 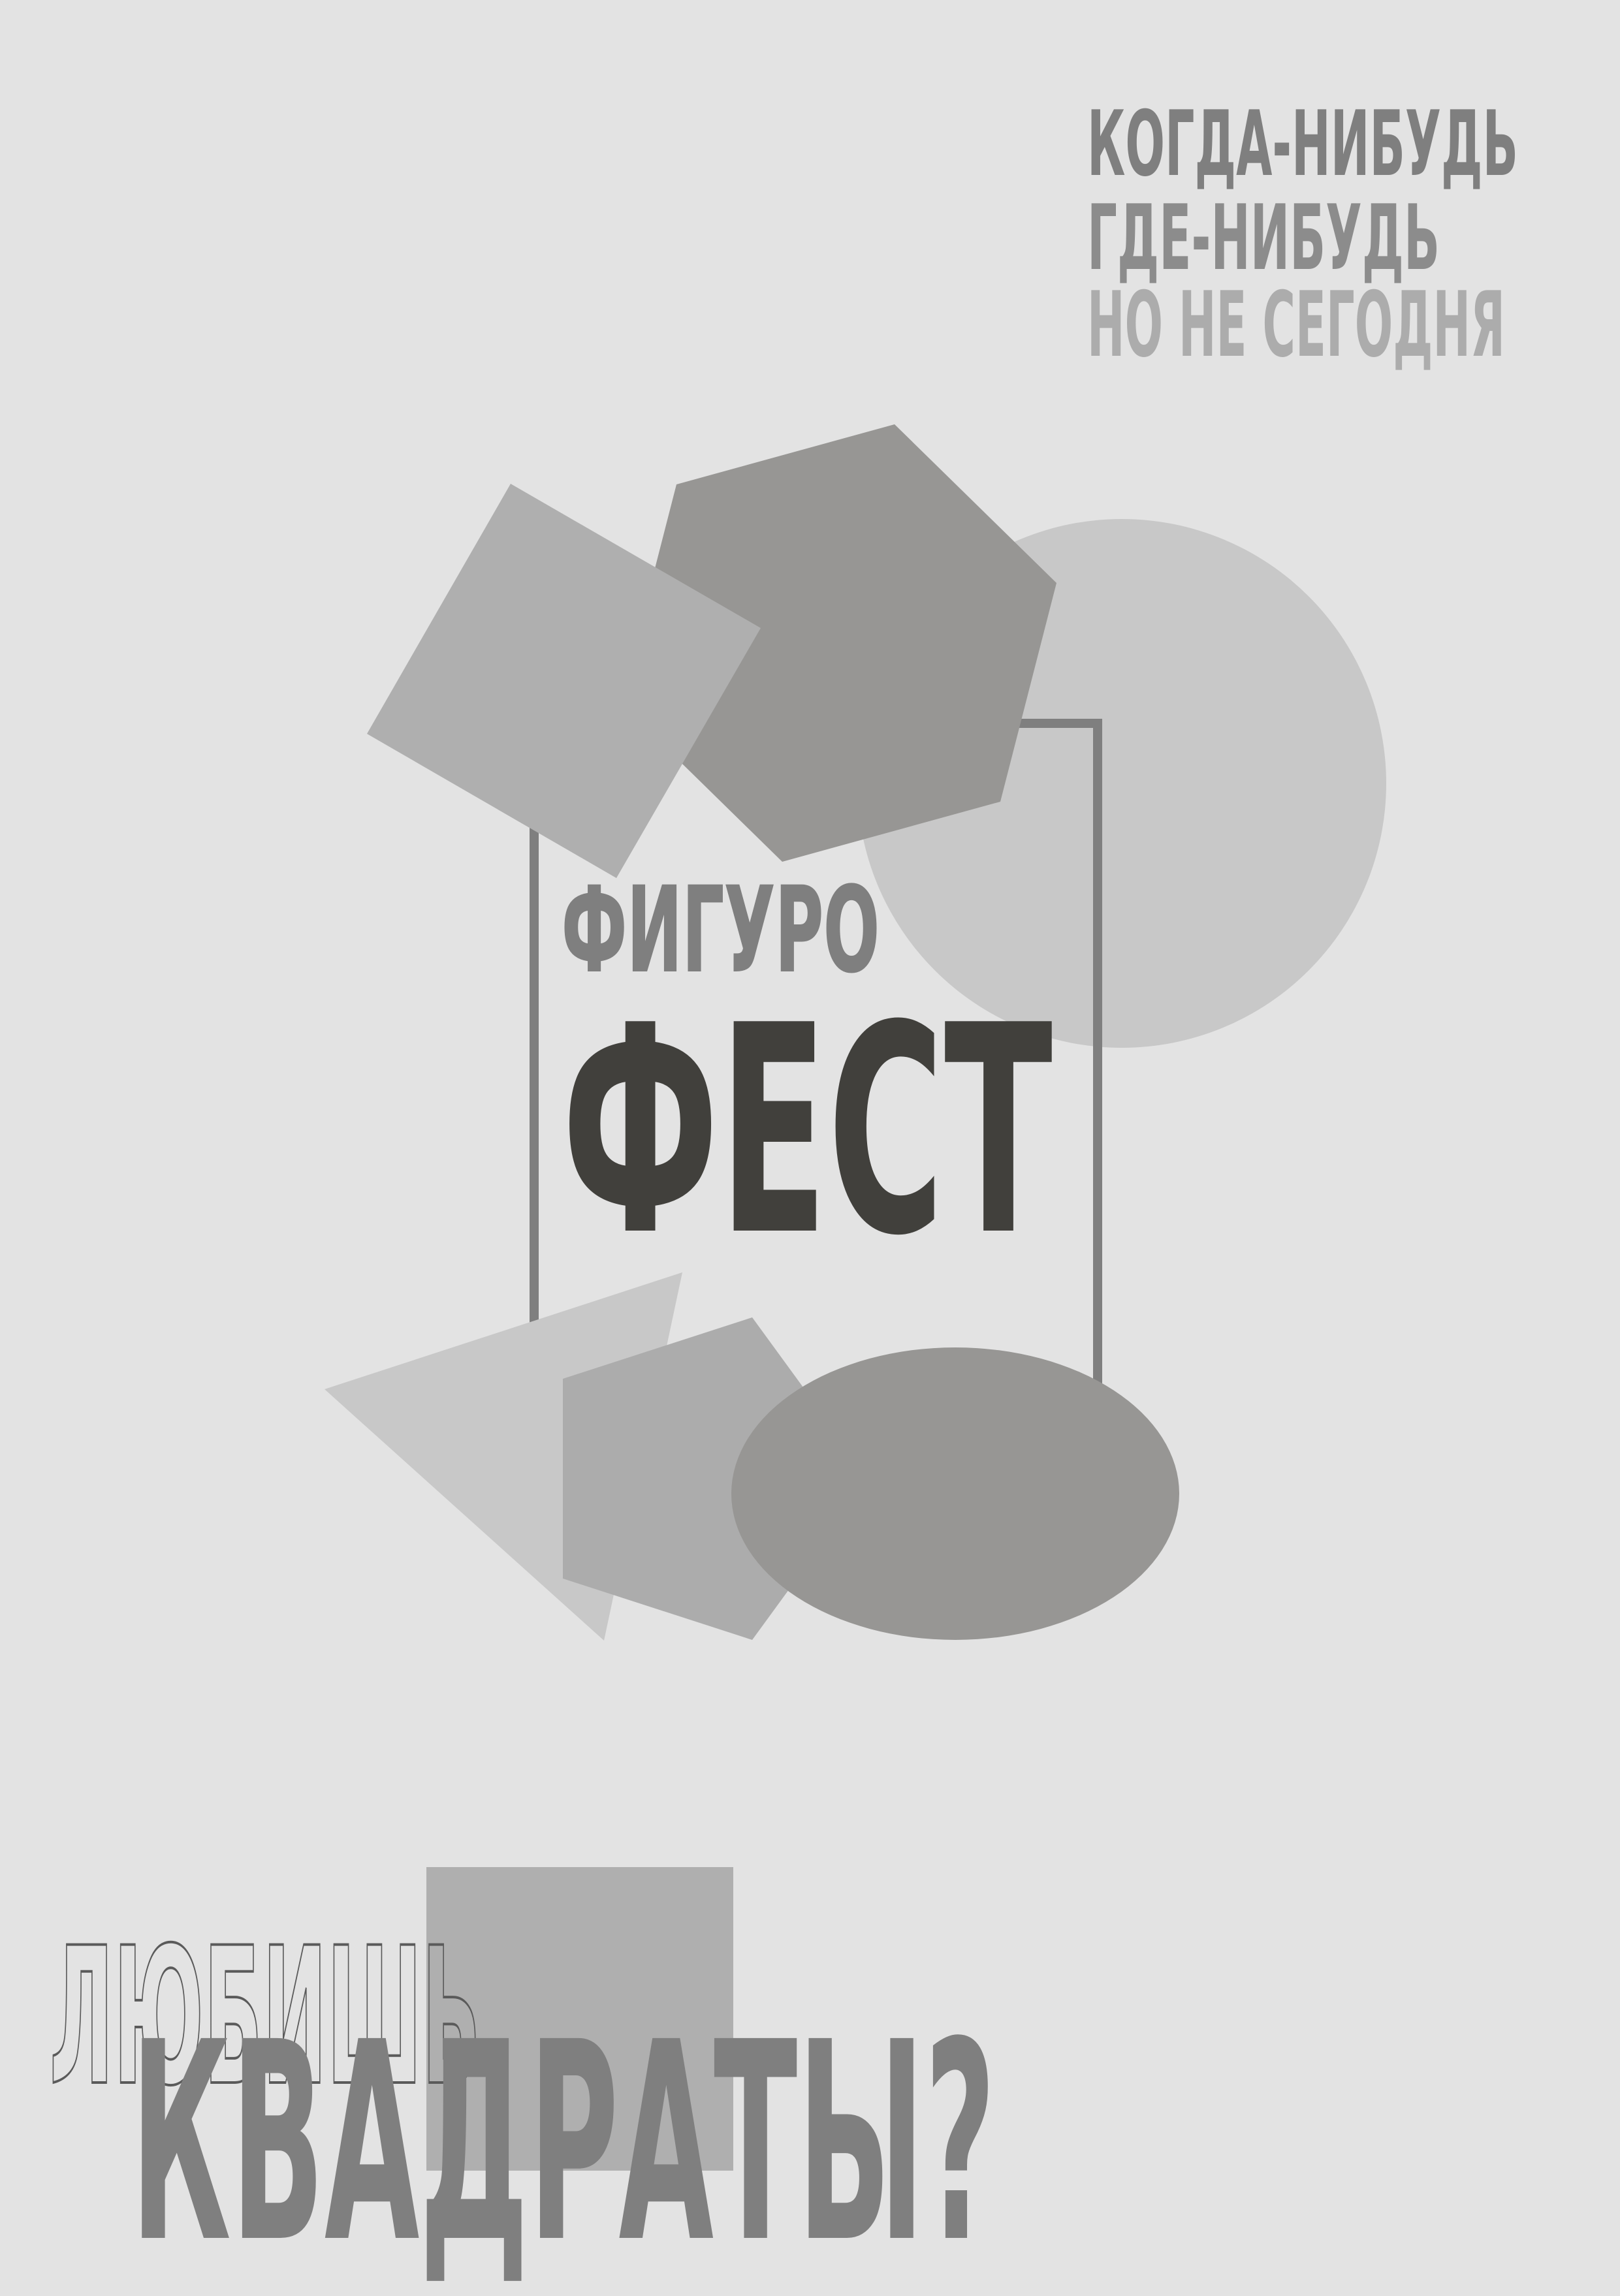 What do you see at coordinates (1302, 144) in the screenshot?
I see `tagline-line-1: КОГДА-НИБУДЬ` at bounding box center [1302, 144].